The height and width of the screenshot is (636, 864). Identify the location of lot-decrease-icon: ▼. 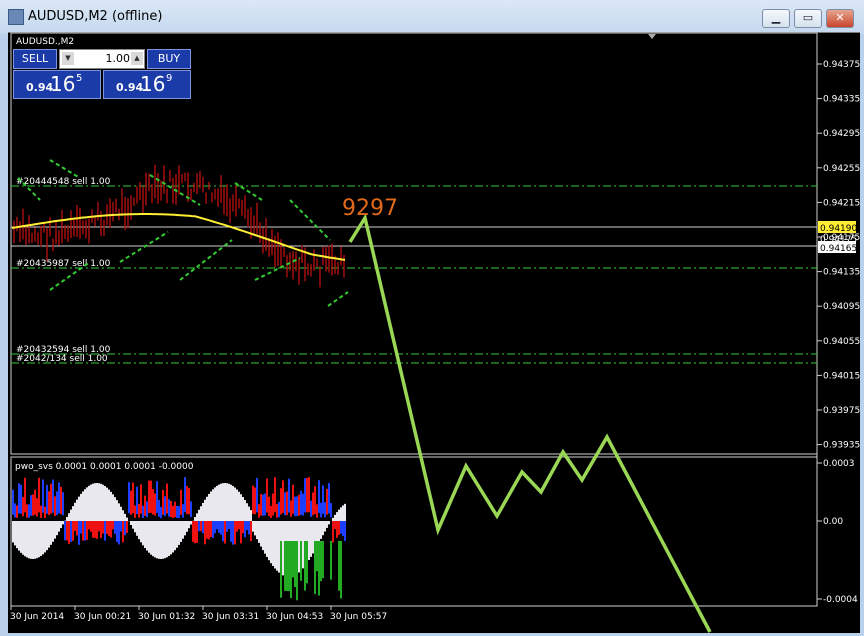
(68, 58).